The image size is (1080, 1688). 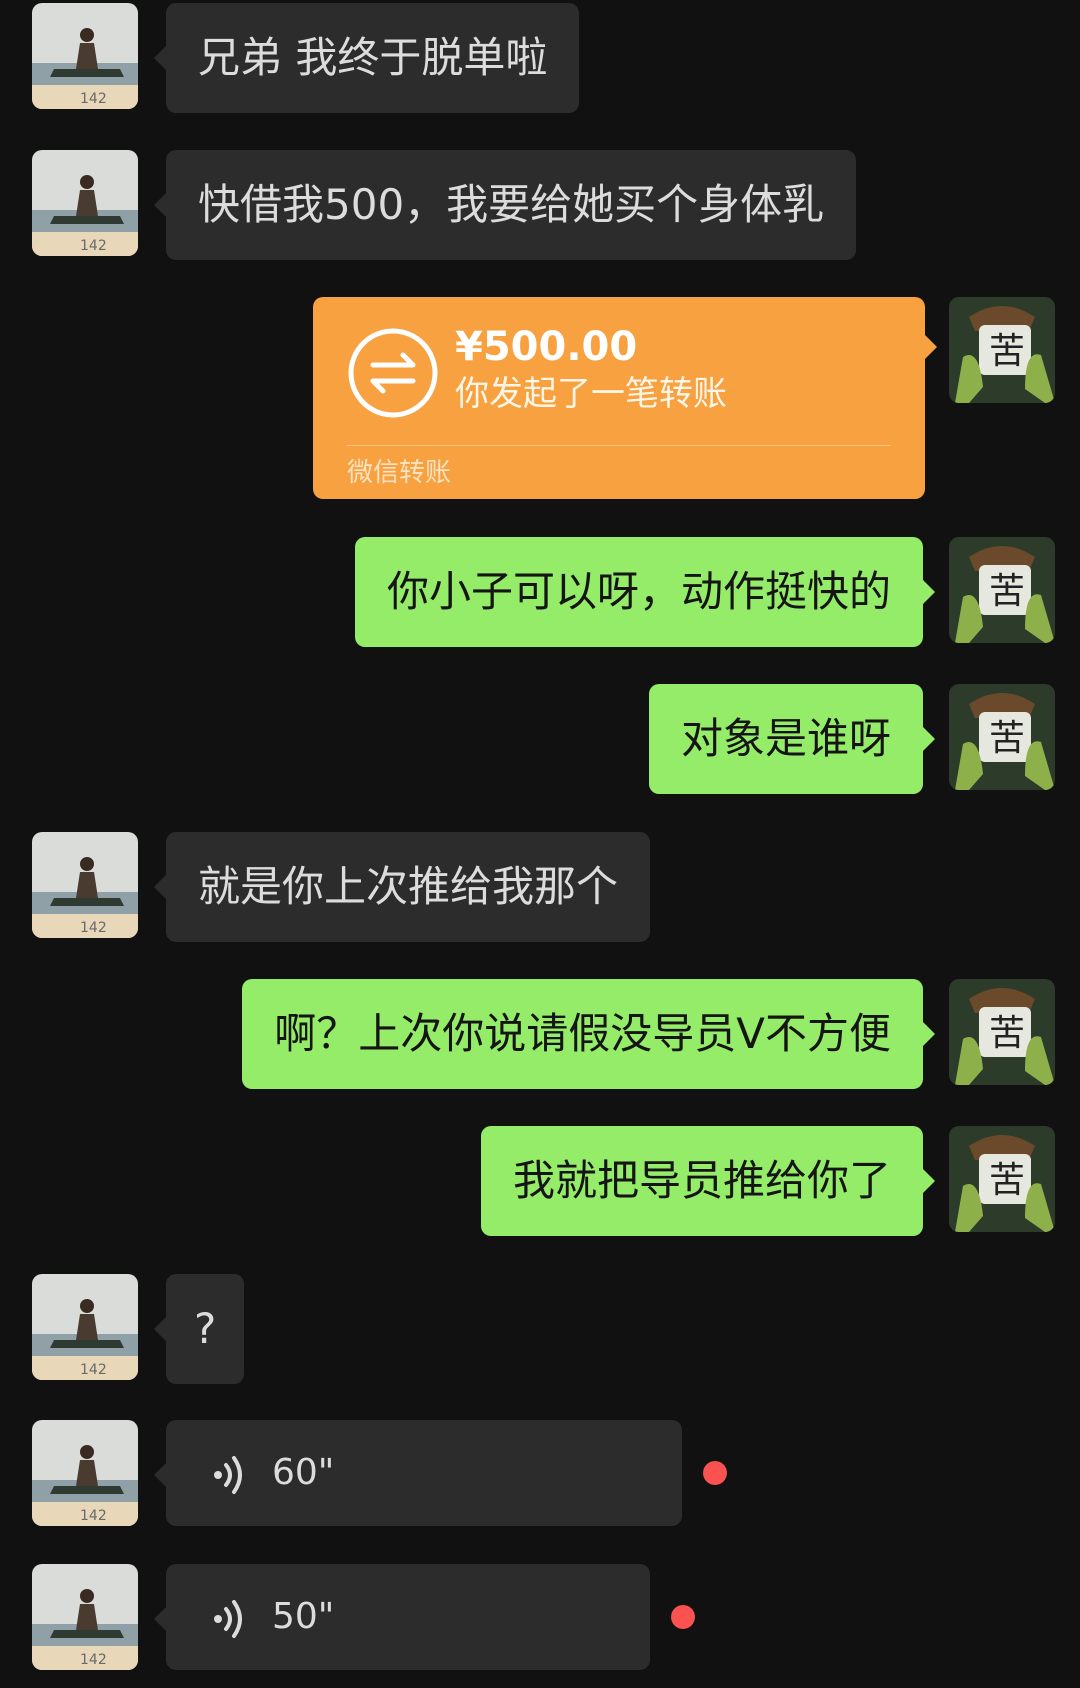 I want to click on voice-duration: 50", so click(x=303, y=1616).